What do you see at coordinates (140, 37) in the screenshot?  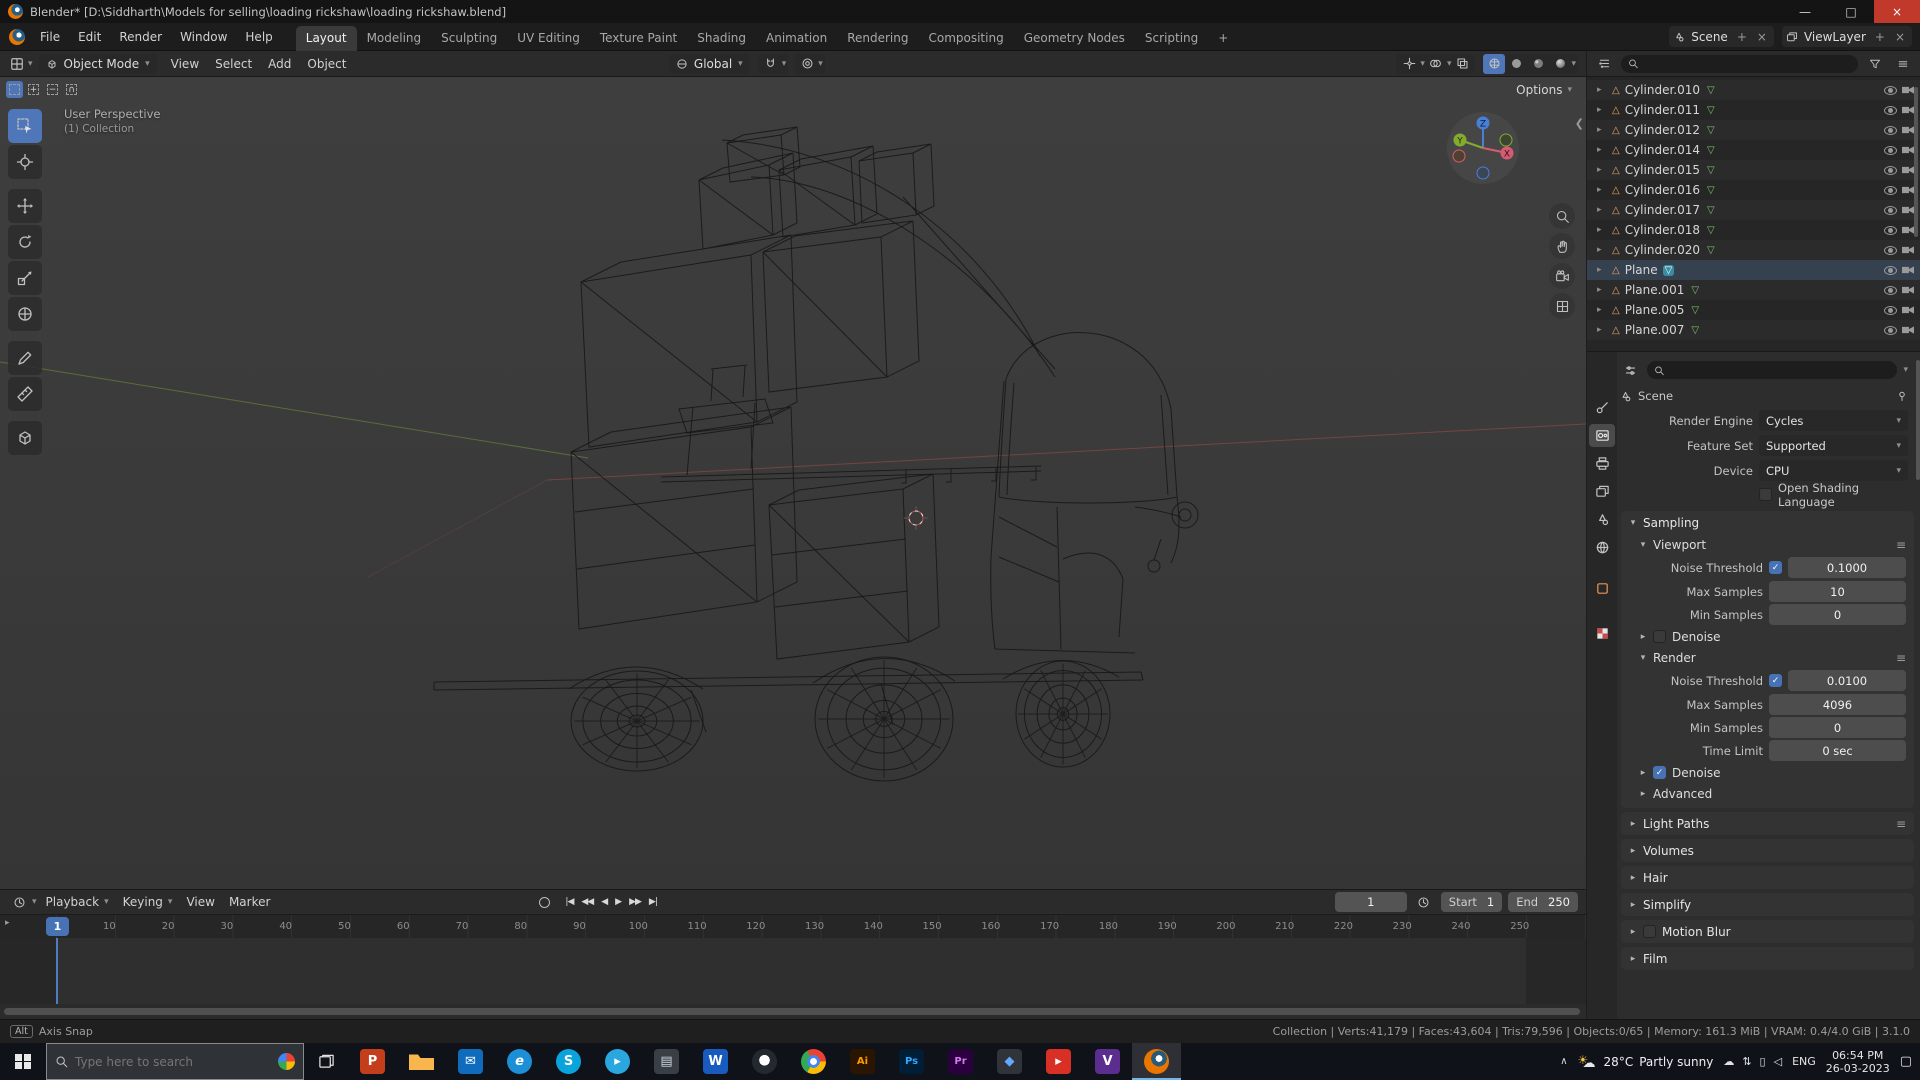 I see `menu-item: Render` at bounding box center [140, 37].